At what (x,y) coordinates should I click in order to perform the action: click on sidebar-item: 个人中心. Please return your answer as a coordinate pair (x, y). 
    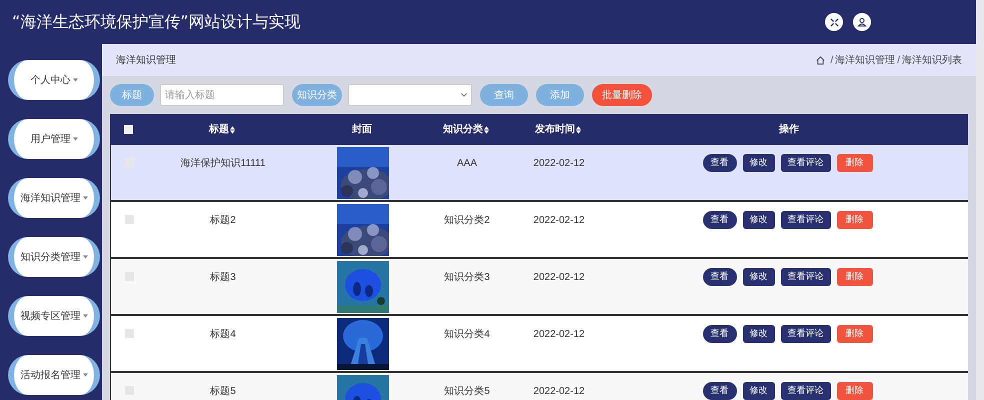
    Looking at the image, I should click on (54, 80).